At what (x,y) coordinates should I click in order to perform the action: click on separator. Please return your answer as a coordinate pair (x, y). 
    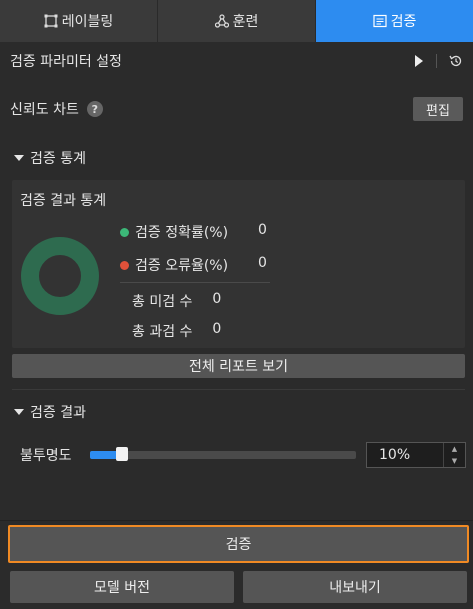
    Looking at the image, I should click on (436, 61).